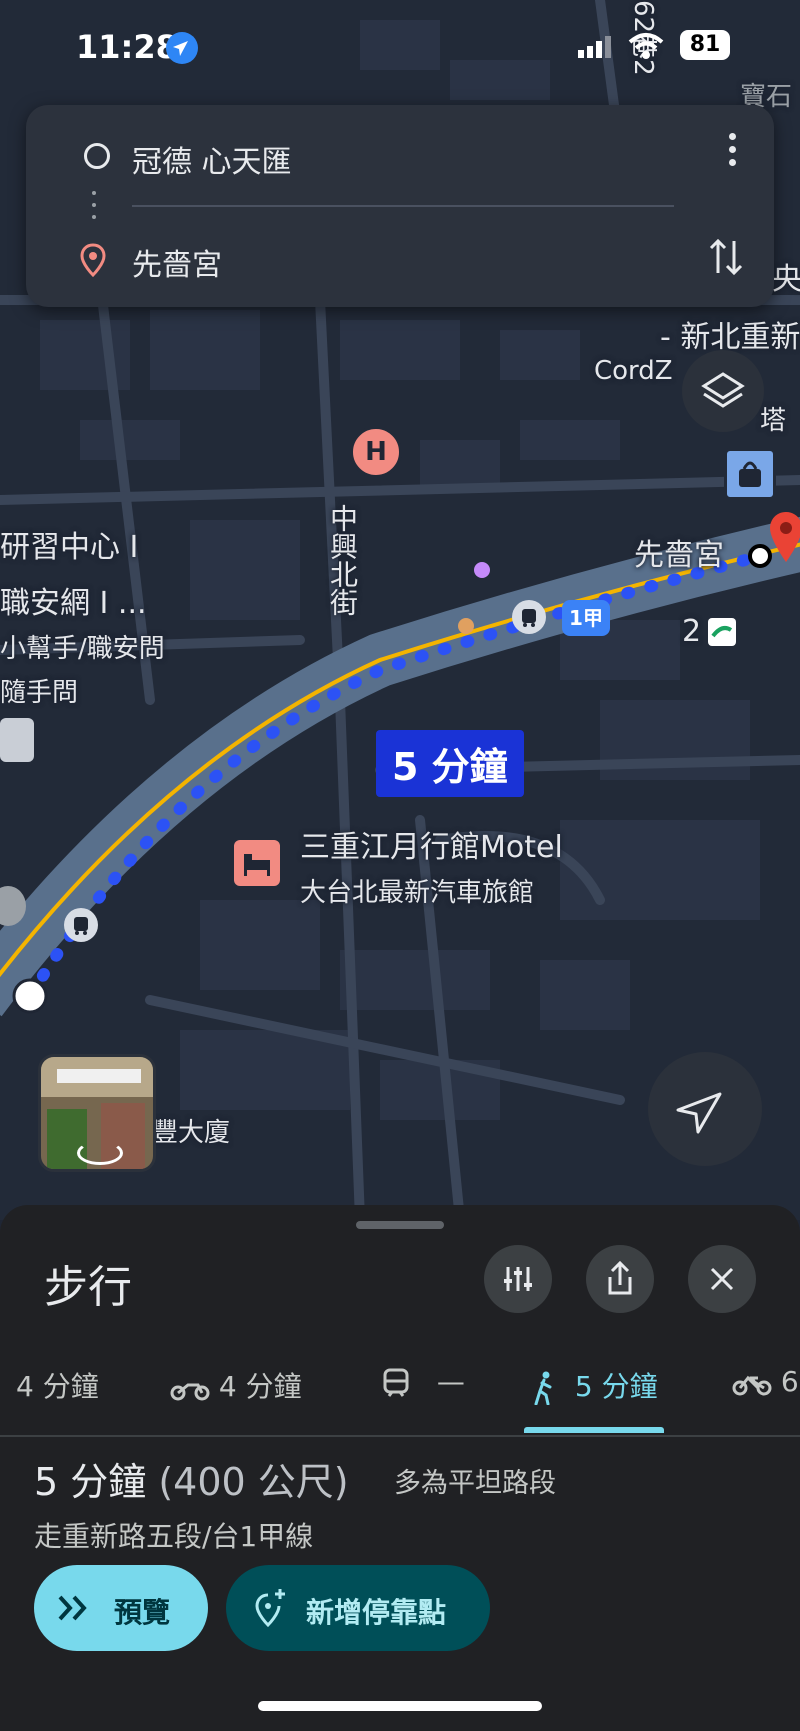  Describe the element at coordinates (722, 632) in the screenshot. I see `metro-icon` at that location.